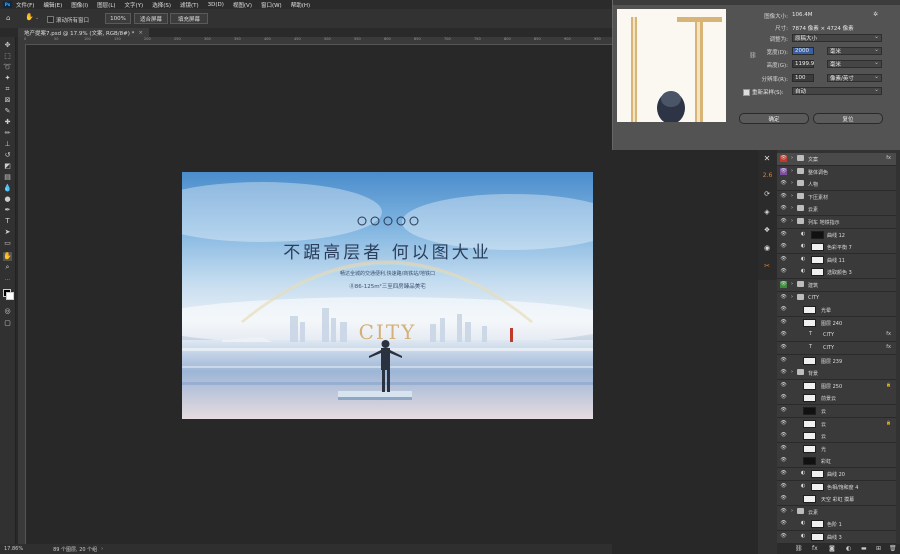  I want to click on brush-tool-icon: ✏, so click(7, 133).